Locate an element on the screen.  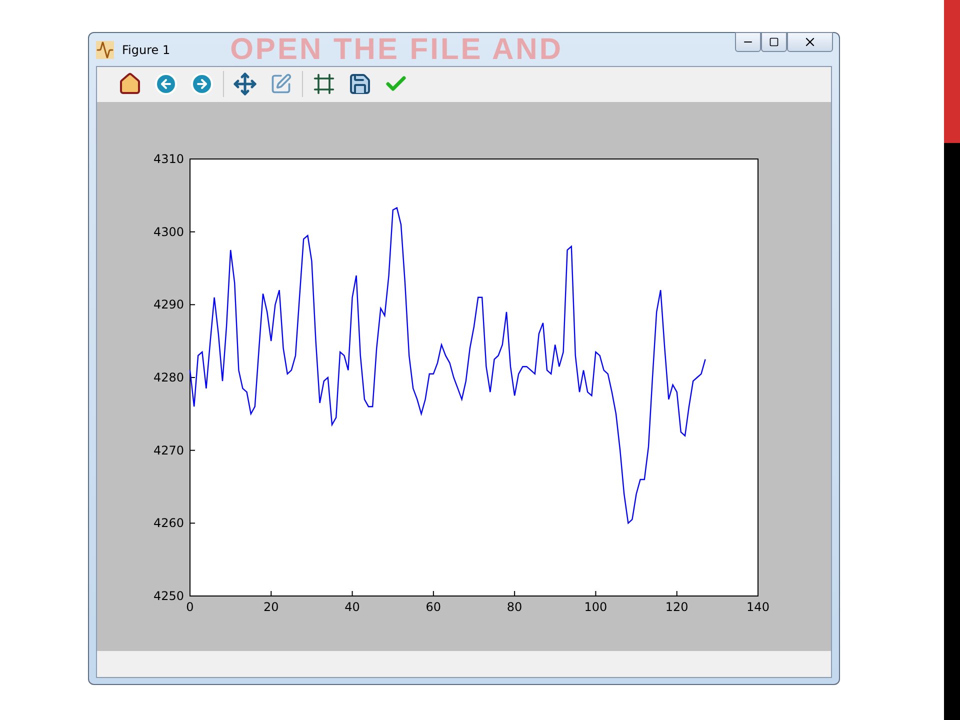
y-tick-label: 4290 is located at coordinates (168, 304).